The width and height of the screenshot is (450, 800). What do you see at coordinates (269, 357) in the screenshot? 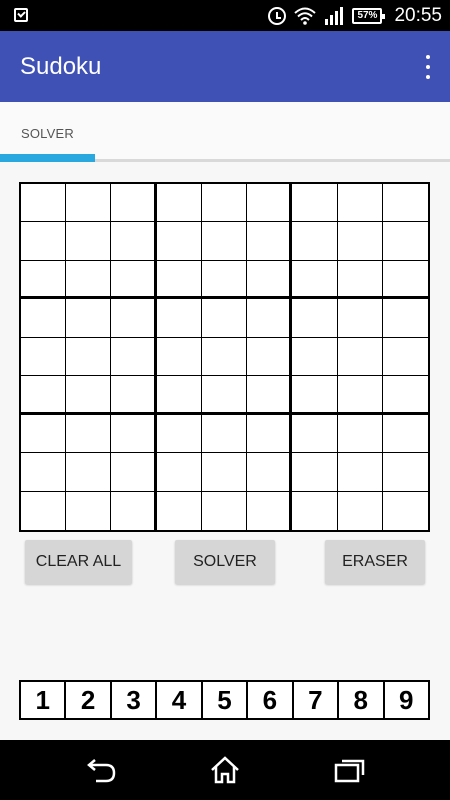
I see `grid-cell-r5c6` at bounding box center [269, 357].